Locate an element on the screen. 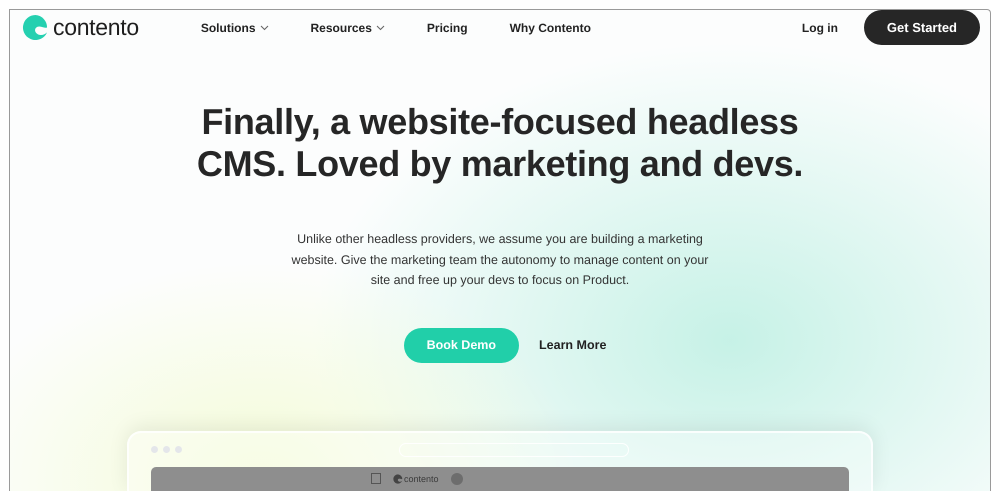  brand-name: contento is located at coordinates (96, 27).